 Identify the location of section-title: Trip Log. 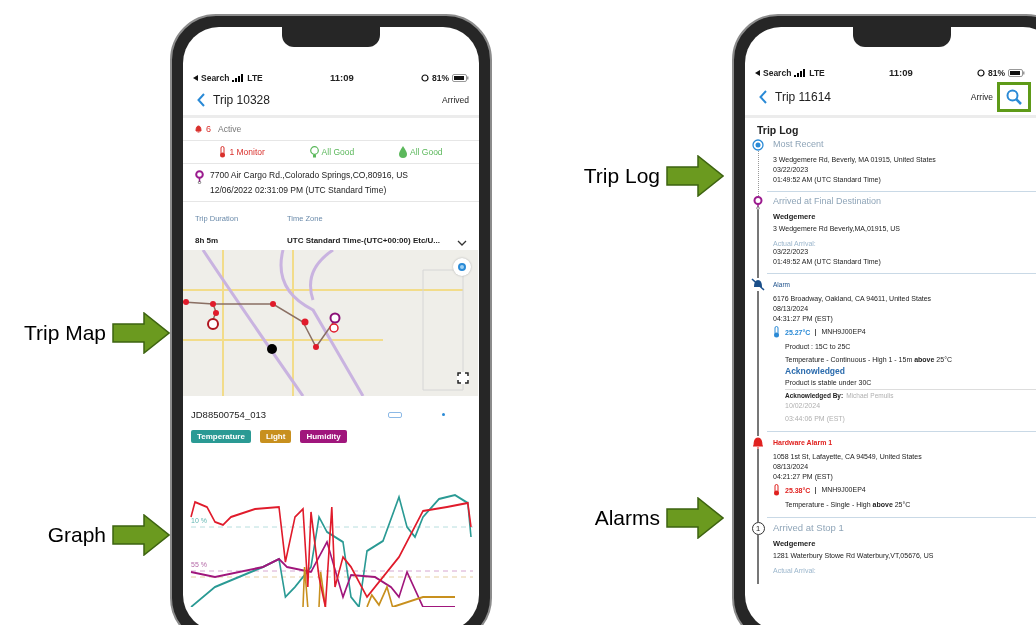
(778, 130).